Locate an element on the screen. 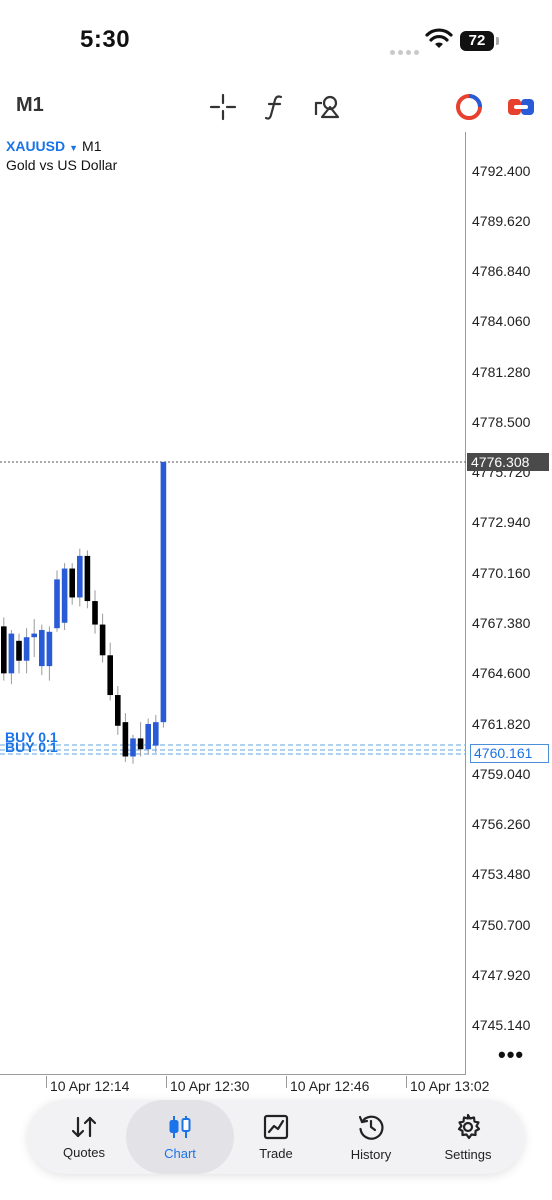 This screenshot has width=552, height=1200. nav-label: Settings is located at coordinates (468, 1154).